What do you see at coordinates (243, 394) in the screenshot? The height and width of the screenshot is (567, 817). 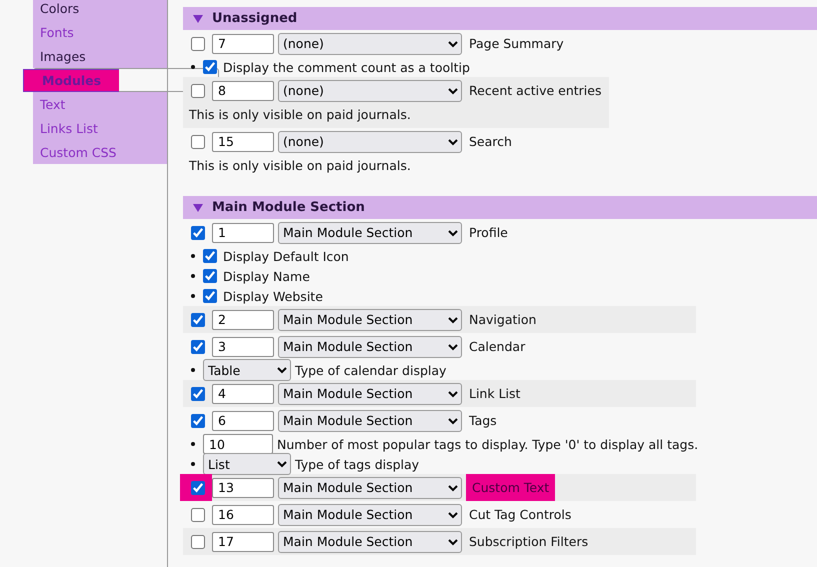 I see `order-field: 4` at bounding box center [243, 394].